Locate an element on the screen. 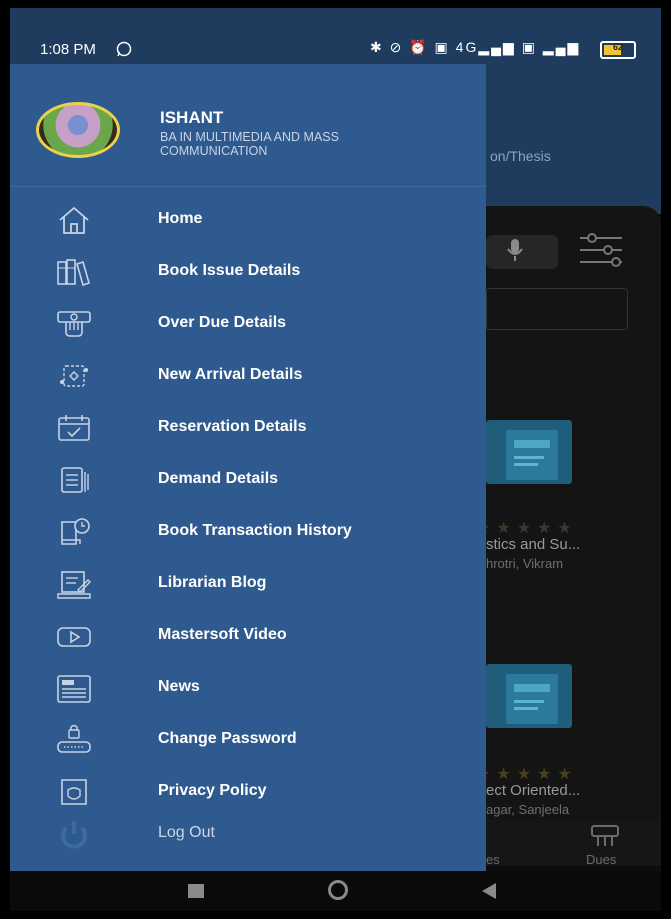 Image resolution: width=671 pixels, height=919 pixels. whatsapp-icon is located at coordinates (124, 51).